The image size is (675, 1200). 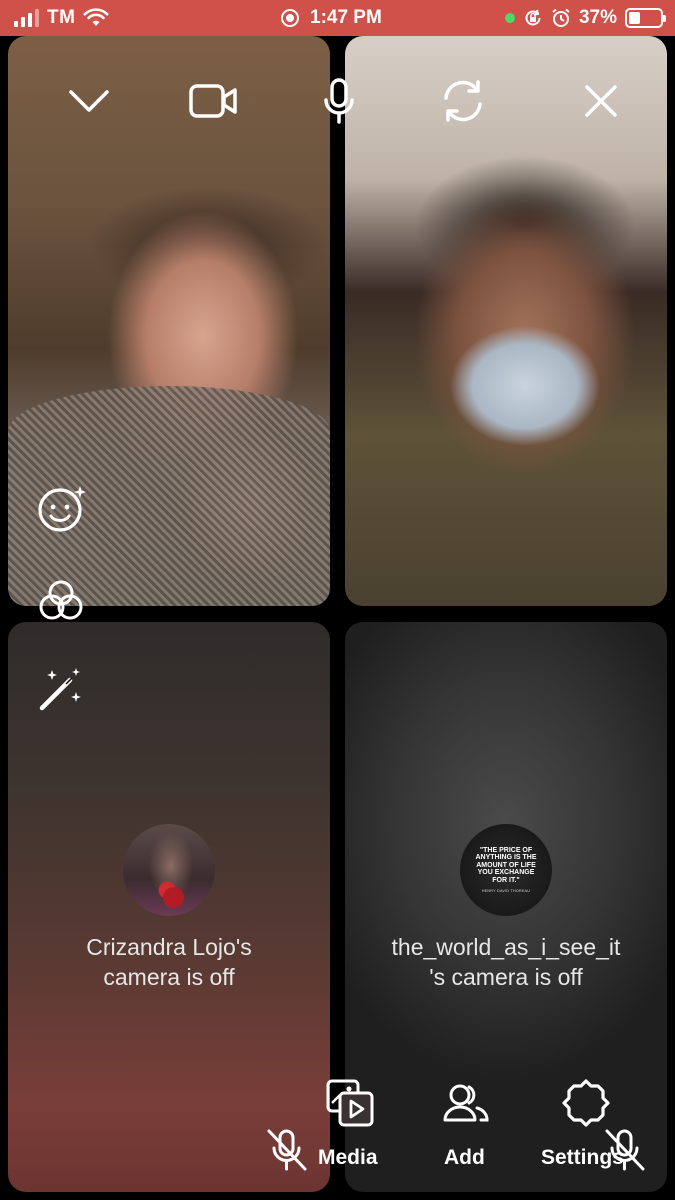 I want to click on face-effects-icon, so click(x=62, y=509).